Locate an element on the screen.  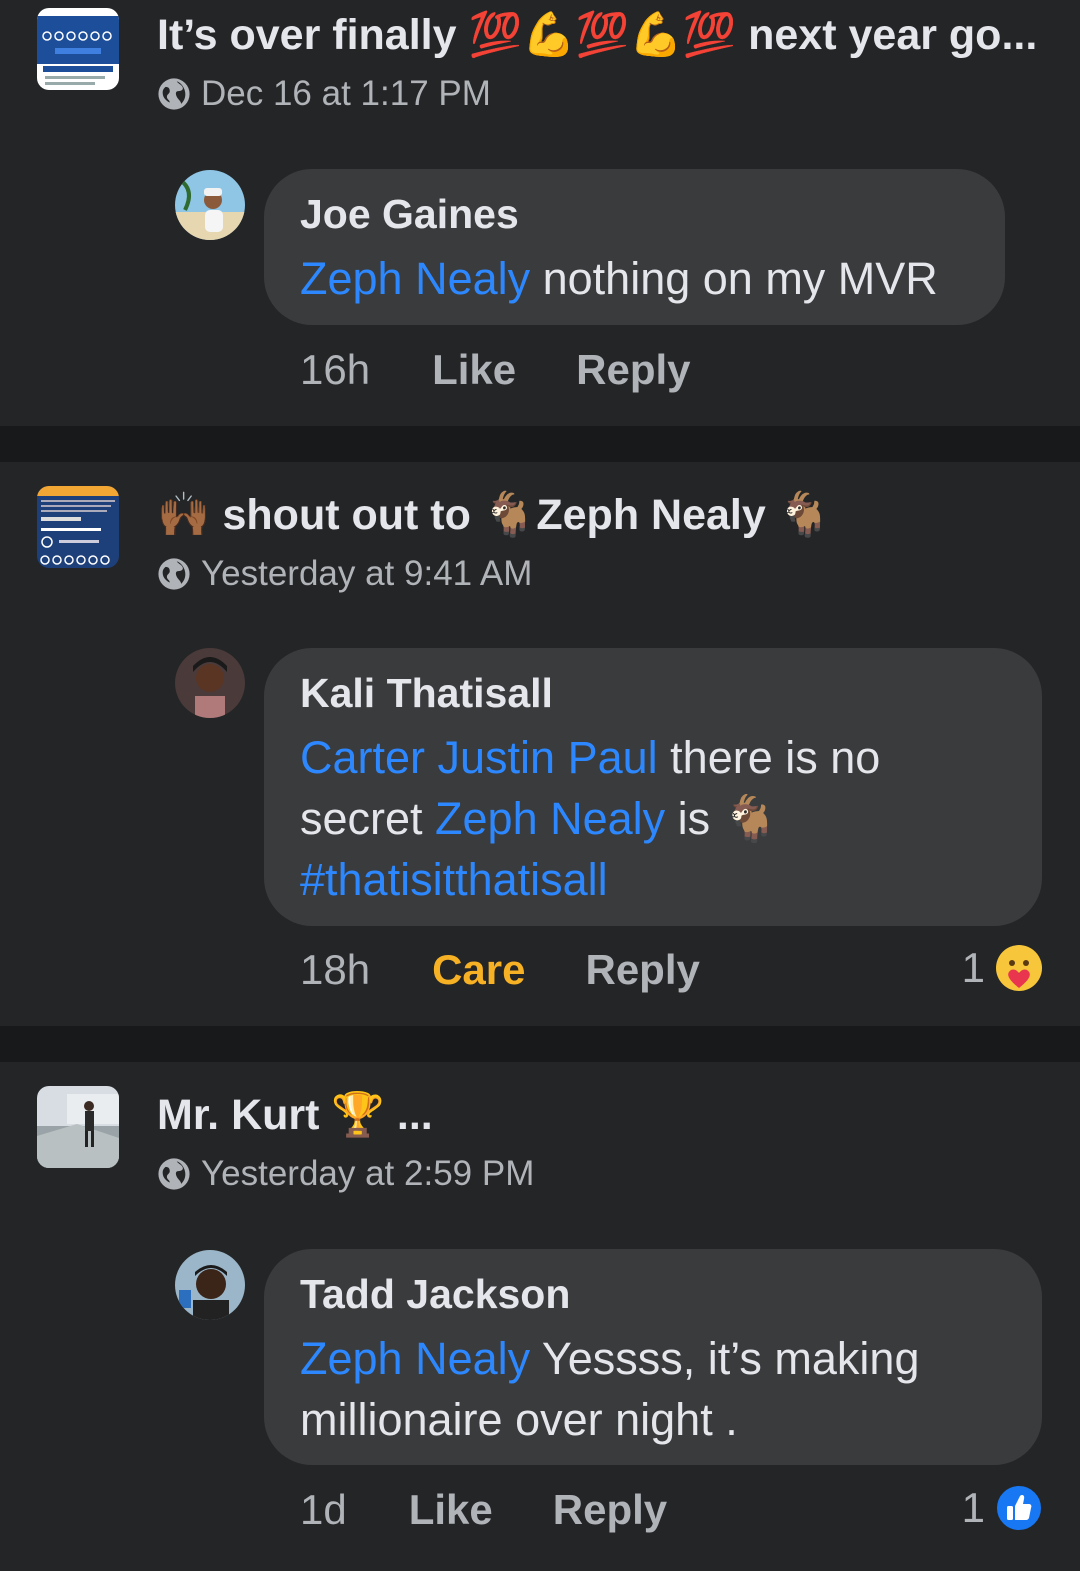
avatar-tadd-jackson is located at coordinates (210, 1285).